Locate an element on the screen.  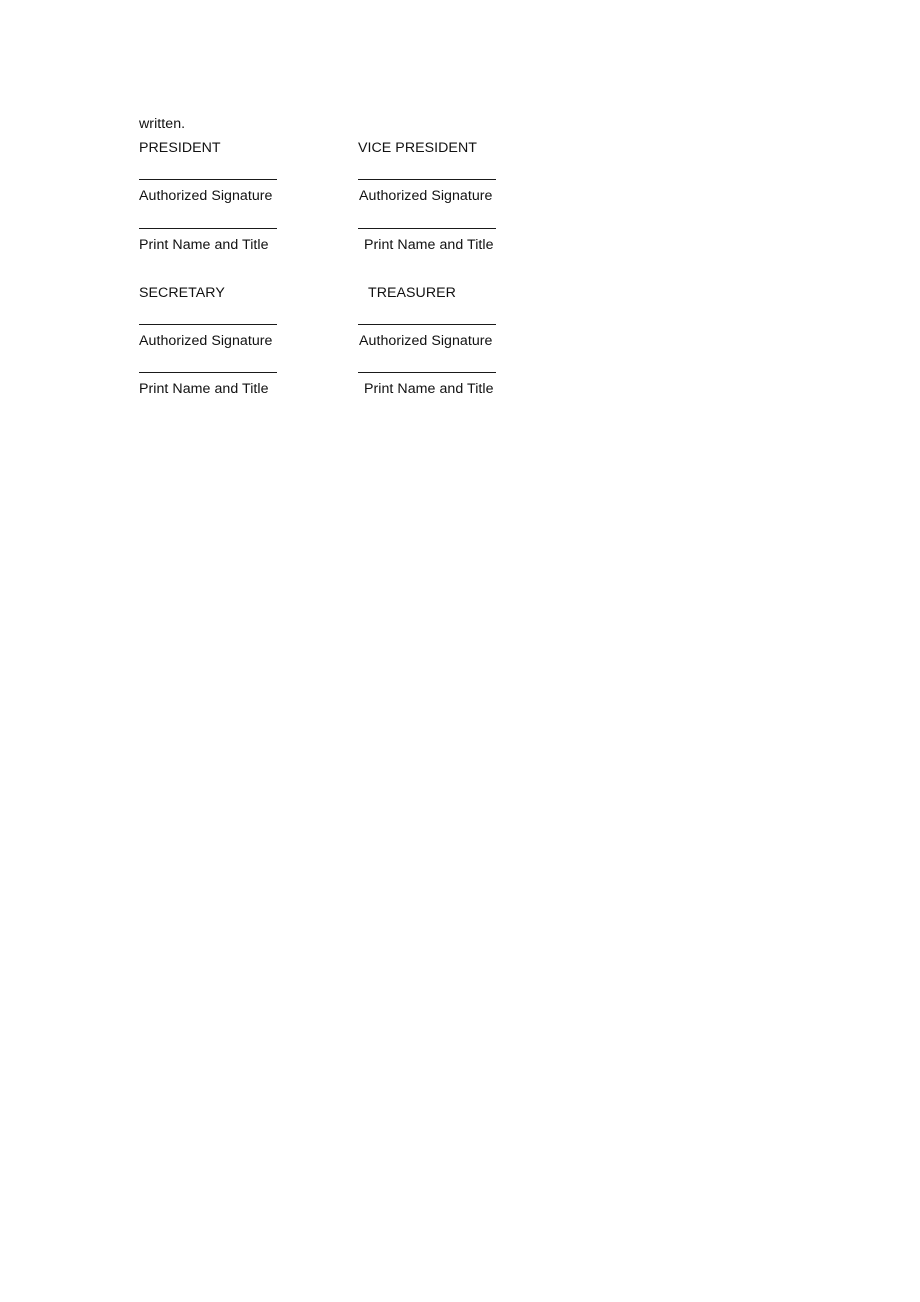
role-title: VICE PRESIDENT is located at coordinates (417, 148).